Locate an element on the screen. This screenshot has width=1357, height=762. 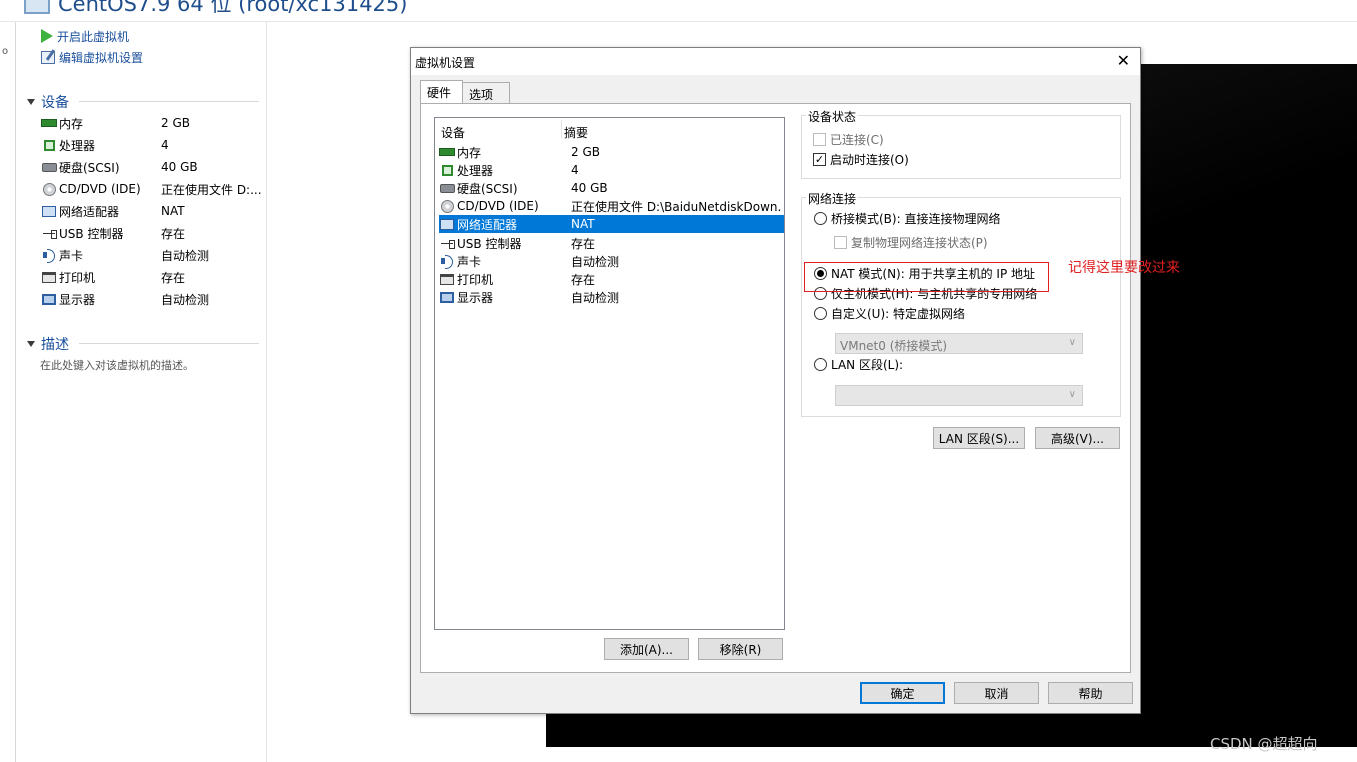
hard-disk-icon is located at coordinates (447, 188).